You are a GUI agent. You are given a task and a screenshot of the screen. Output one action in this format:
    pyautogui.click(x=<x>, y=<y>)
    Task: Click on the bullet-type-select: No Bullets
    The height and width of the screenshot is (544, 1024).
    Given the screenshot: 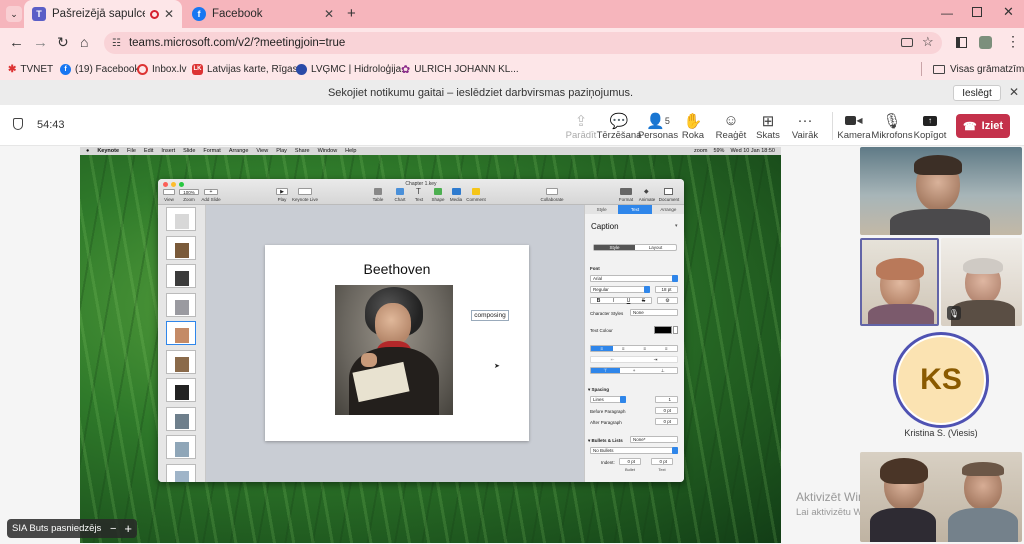 What is the action you would take?
    pyautogui.click(x=634, y=450)
    